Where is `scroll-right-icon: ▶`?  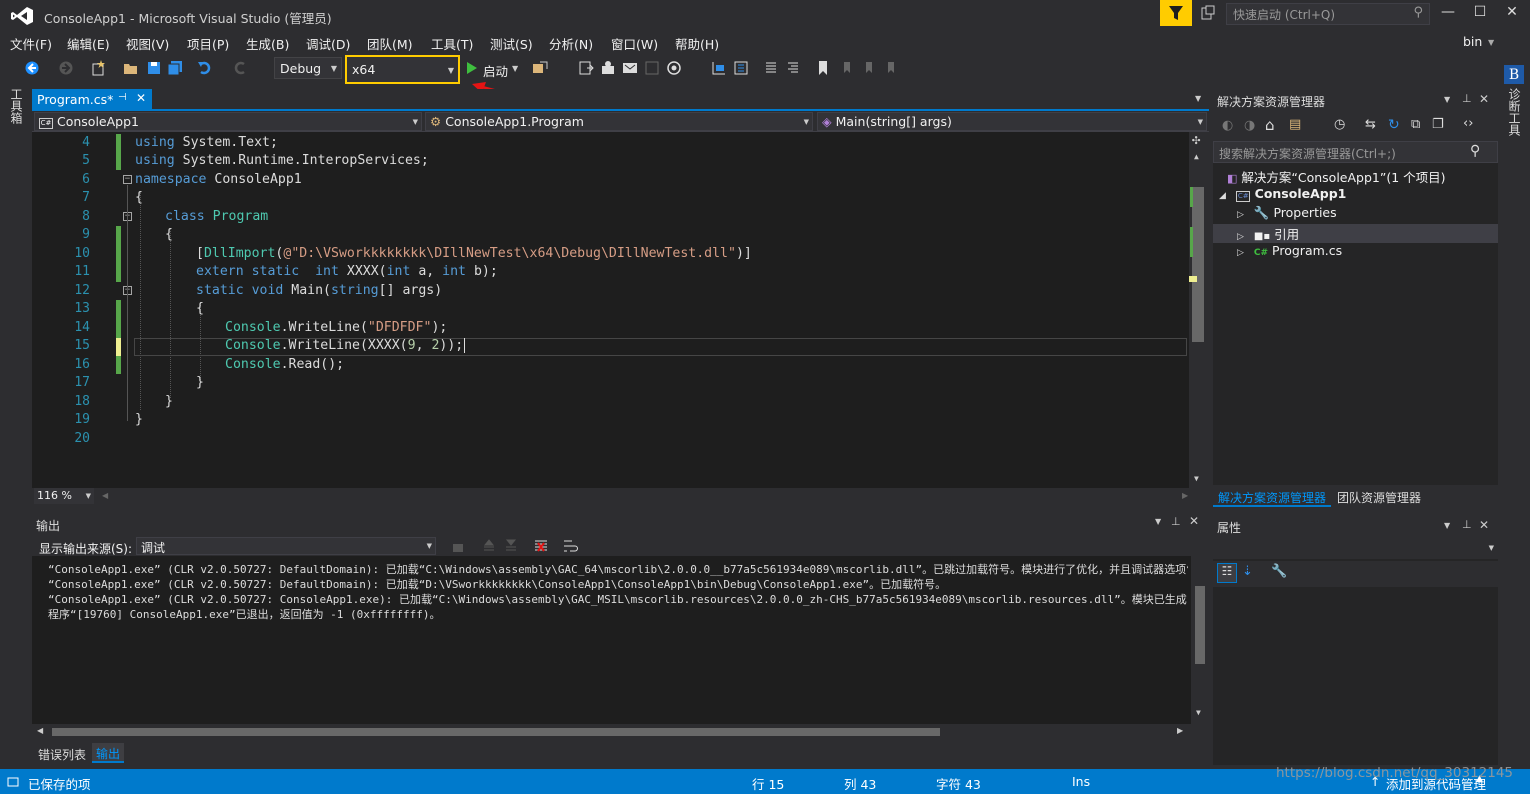
scroll-right-icon: ▶ is located at coordinates (1185, 495).